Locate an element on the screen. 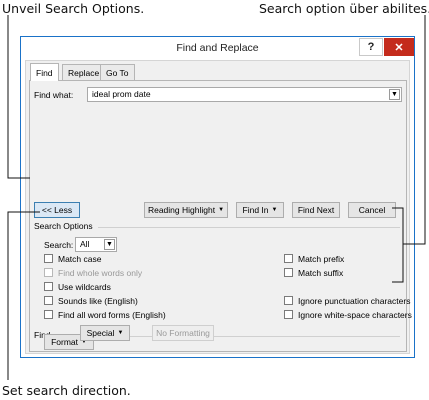 This screenshot has height=400, width=429. match-case-label: Match case is located at coordinates (80, 259).